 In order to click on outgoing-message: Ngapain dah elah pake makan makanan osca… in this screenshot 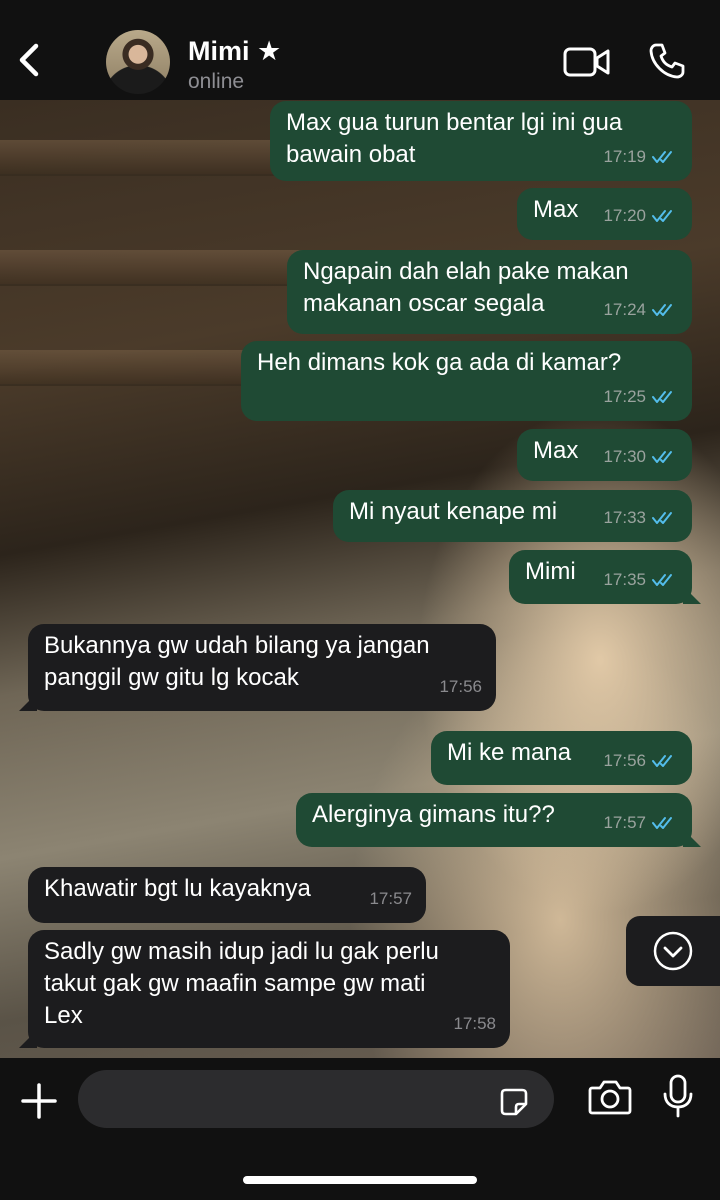, I will do `click(489, 292)`.